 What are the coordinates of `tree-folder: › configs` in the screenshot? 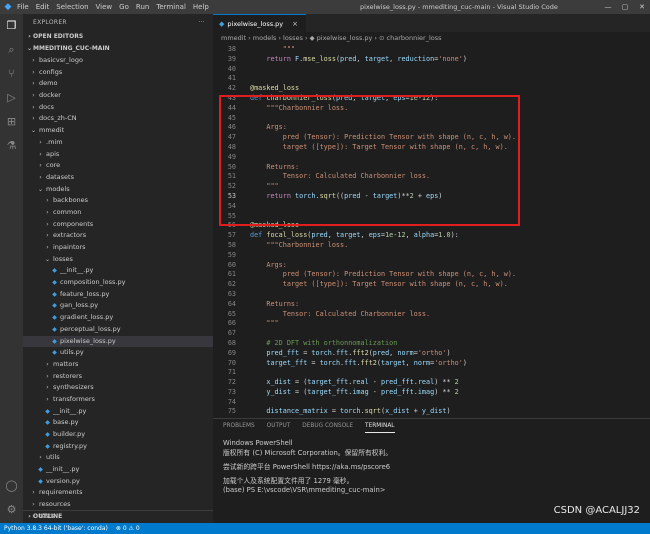 It's located at (118, 73).